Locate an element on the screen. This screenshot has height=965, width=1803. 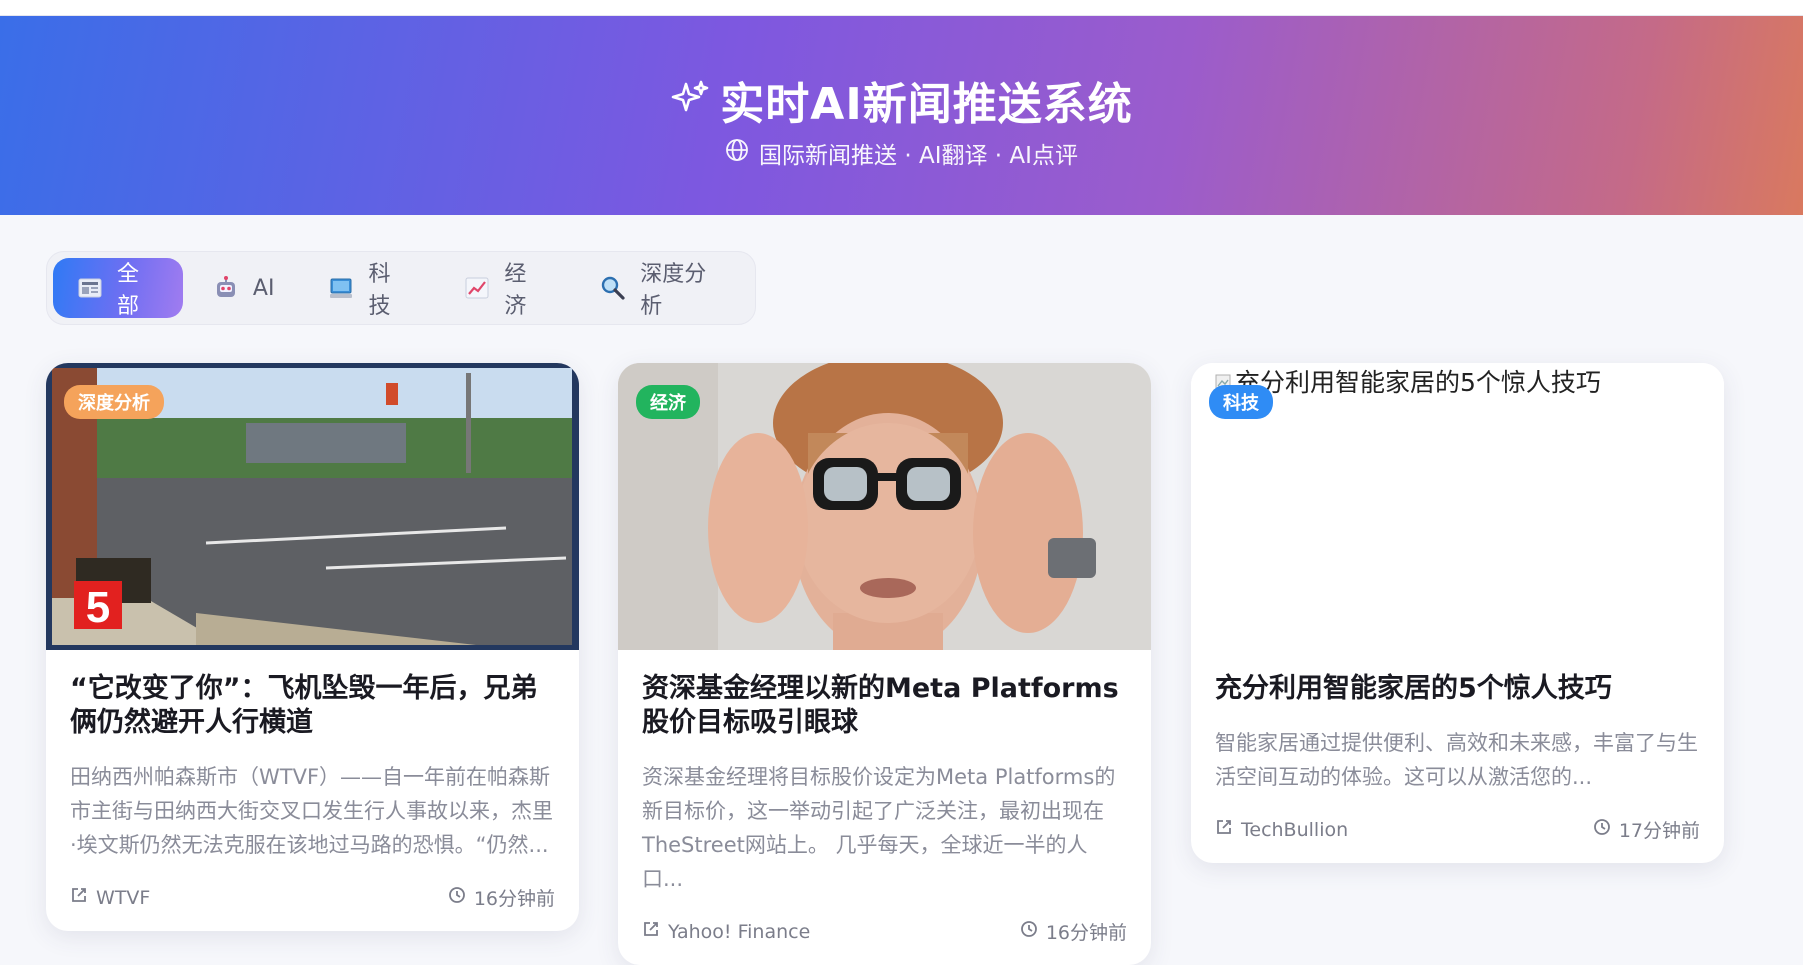
news-title: 资深基金经理以新的Meta Platforms股价目标吸引眼球 is located at coordinates (884, 706).